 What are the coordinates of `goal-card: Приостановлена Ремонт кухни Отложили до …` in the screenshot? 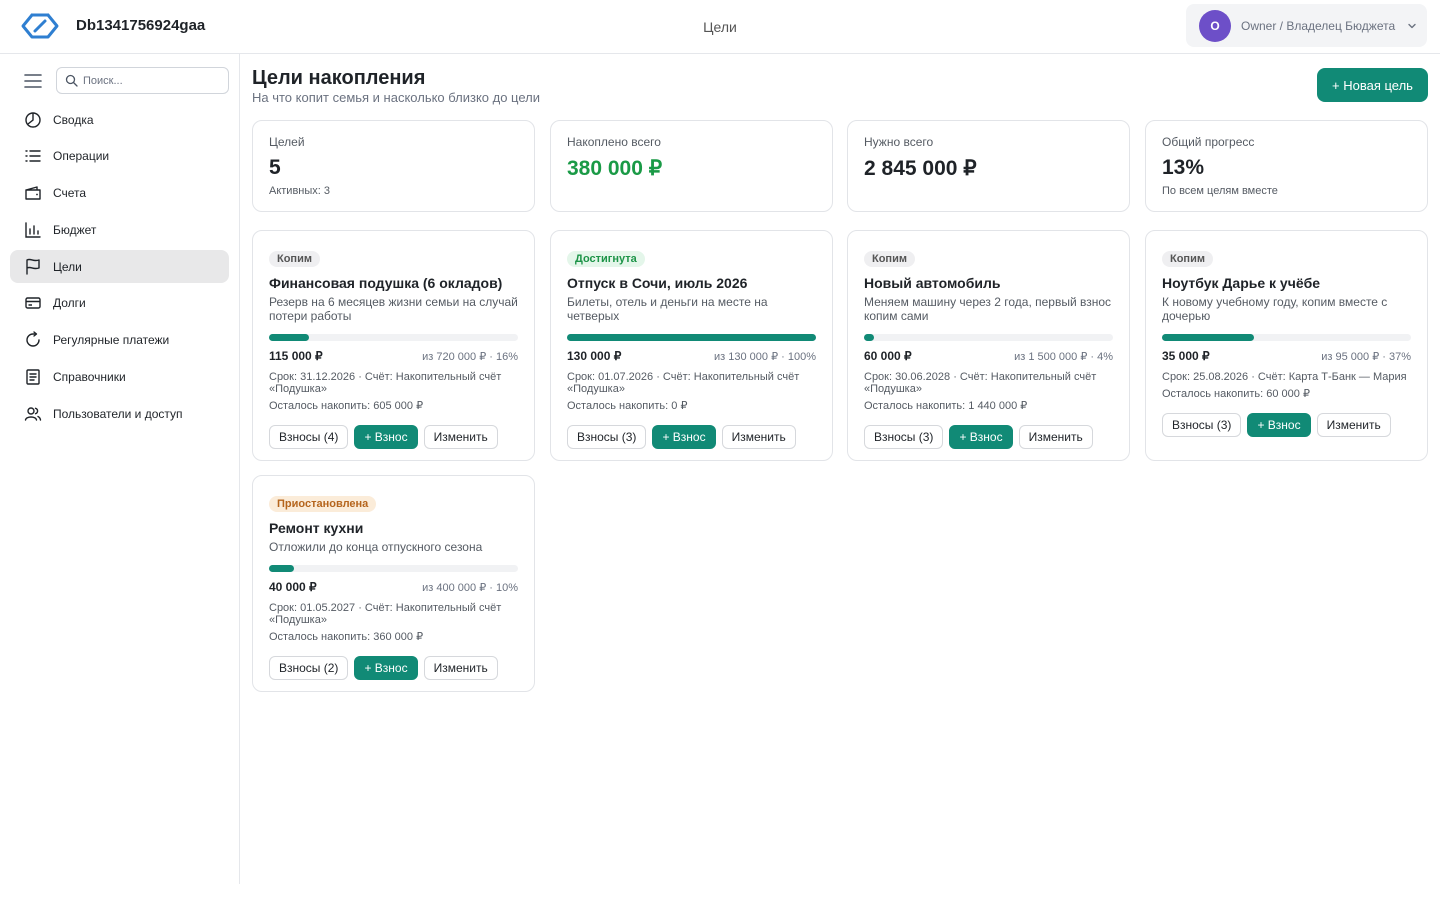 It's located at (393, 583).